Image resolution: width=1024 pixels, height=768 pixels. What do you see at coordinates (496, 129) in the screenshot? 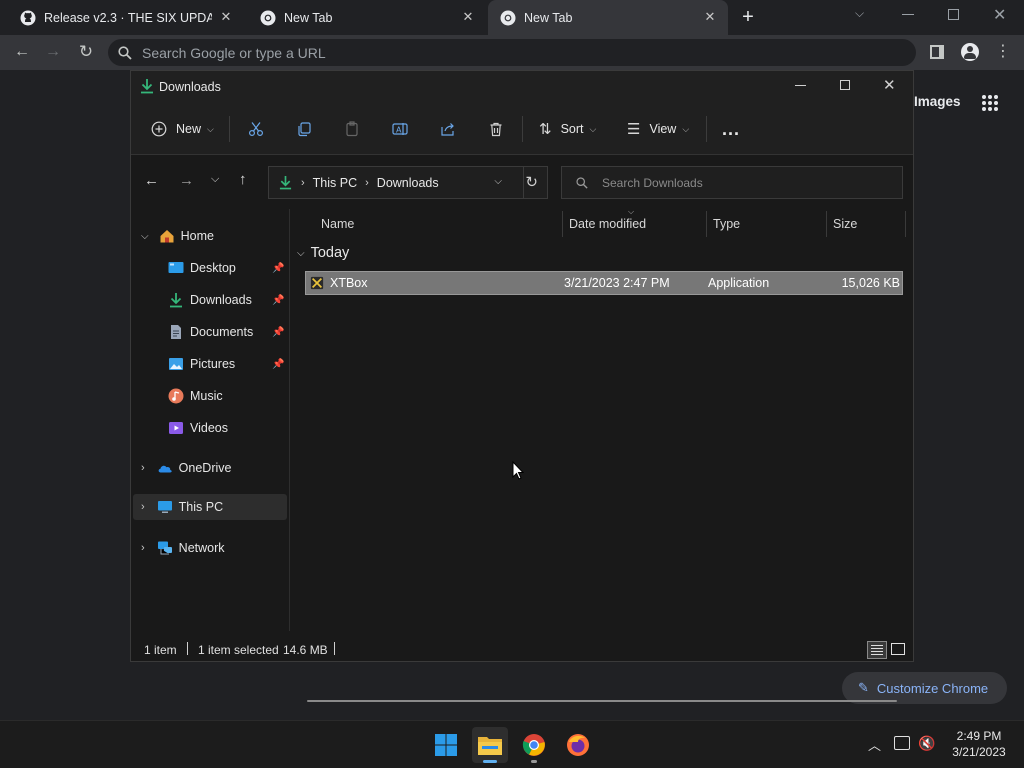
I see `delete-button` at bounding box center [496, 129].